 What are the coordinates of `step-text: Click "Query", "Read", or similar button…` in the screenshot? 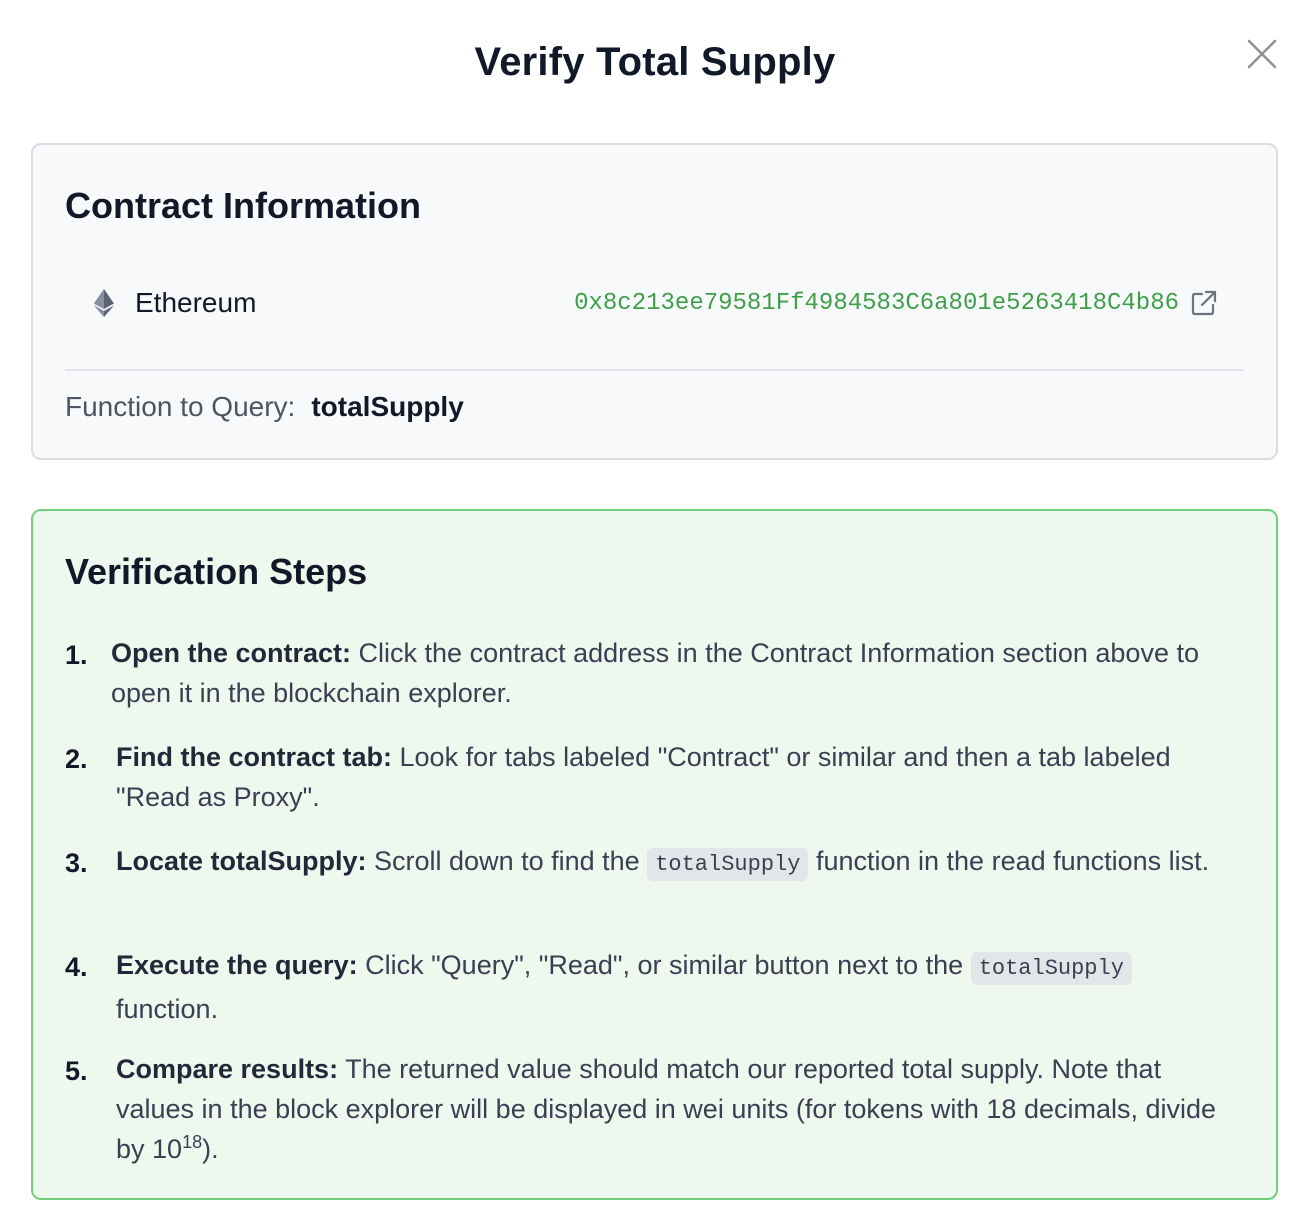 It's located at (664, 965).